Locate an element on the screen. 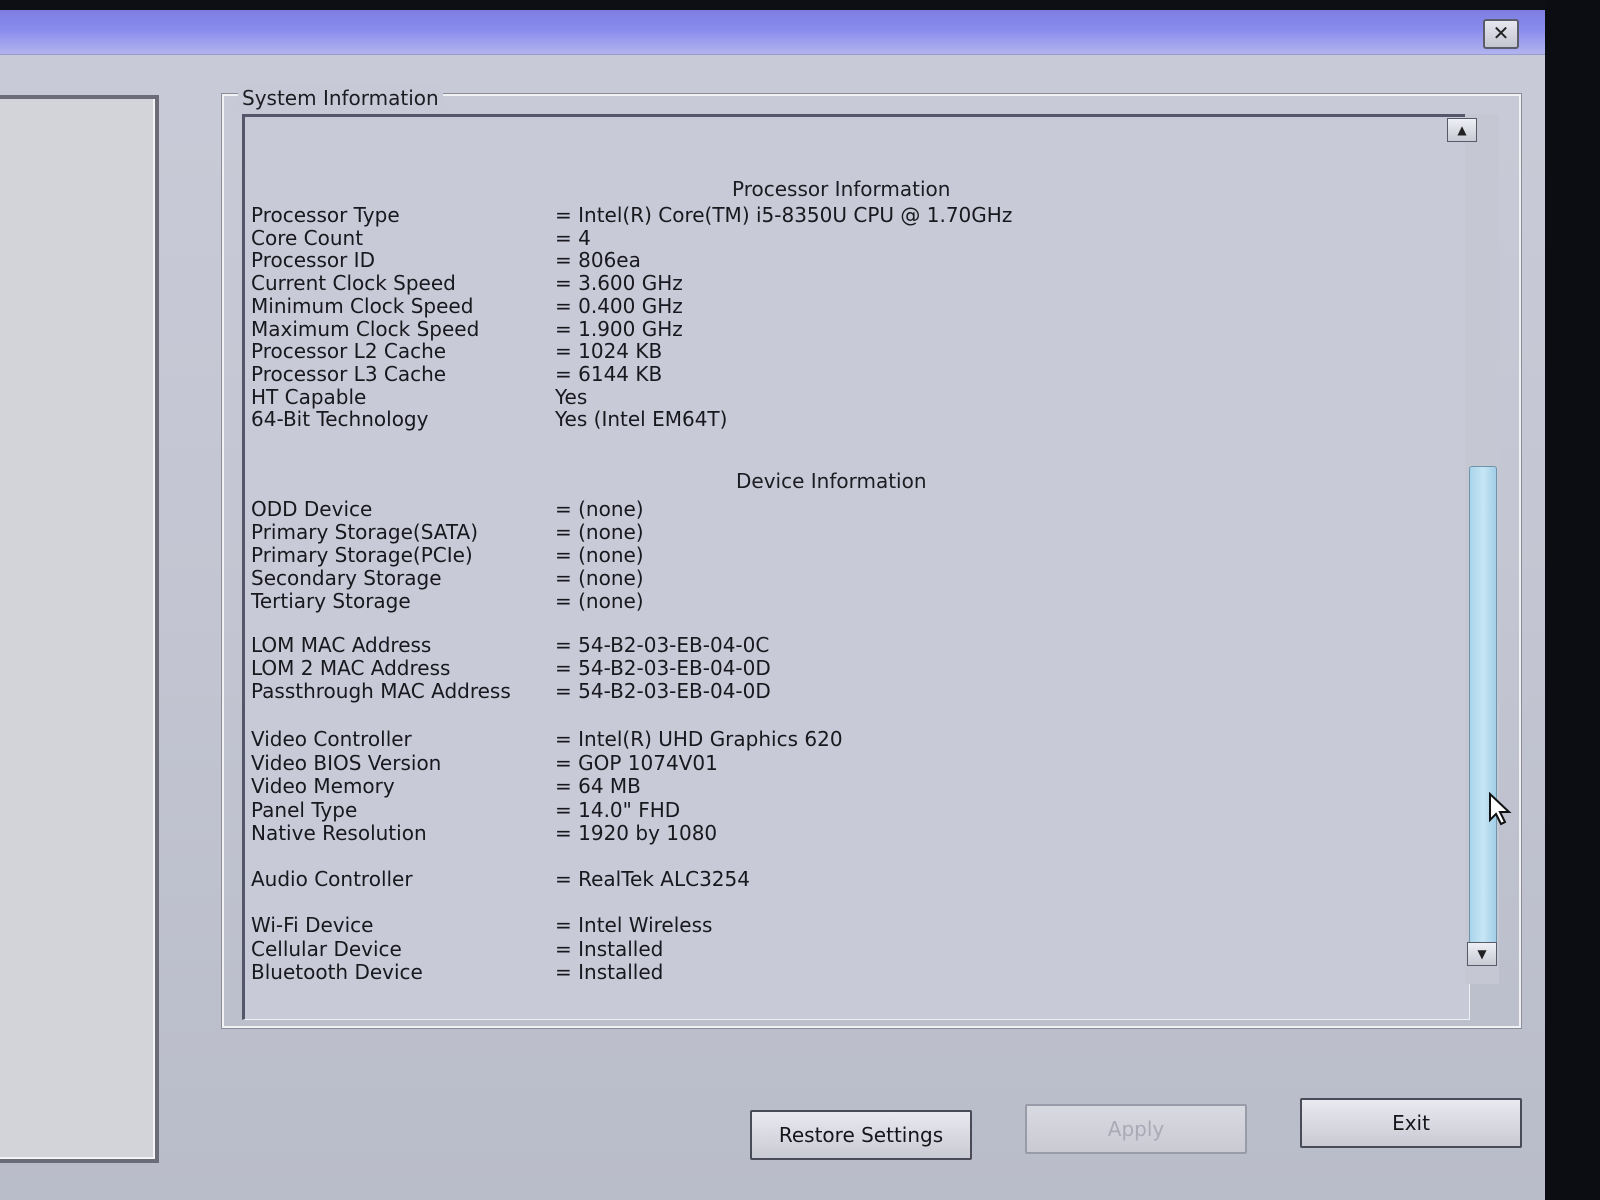 The height and width of the screenshot is (1200, 1600). info-label: Core Count is located at coordinates (307, 237).